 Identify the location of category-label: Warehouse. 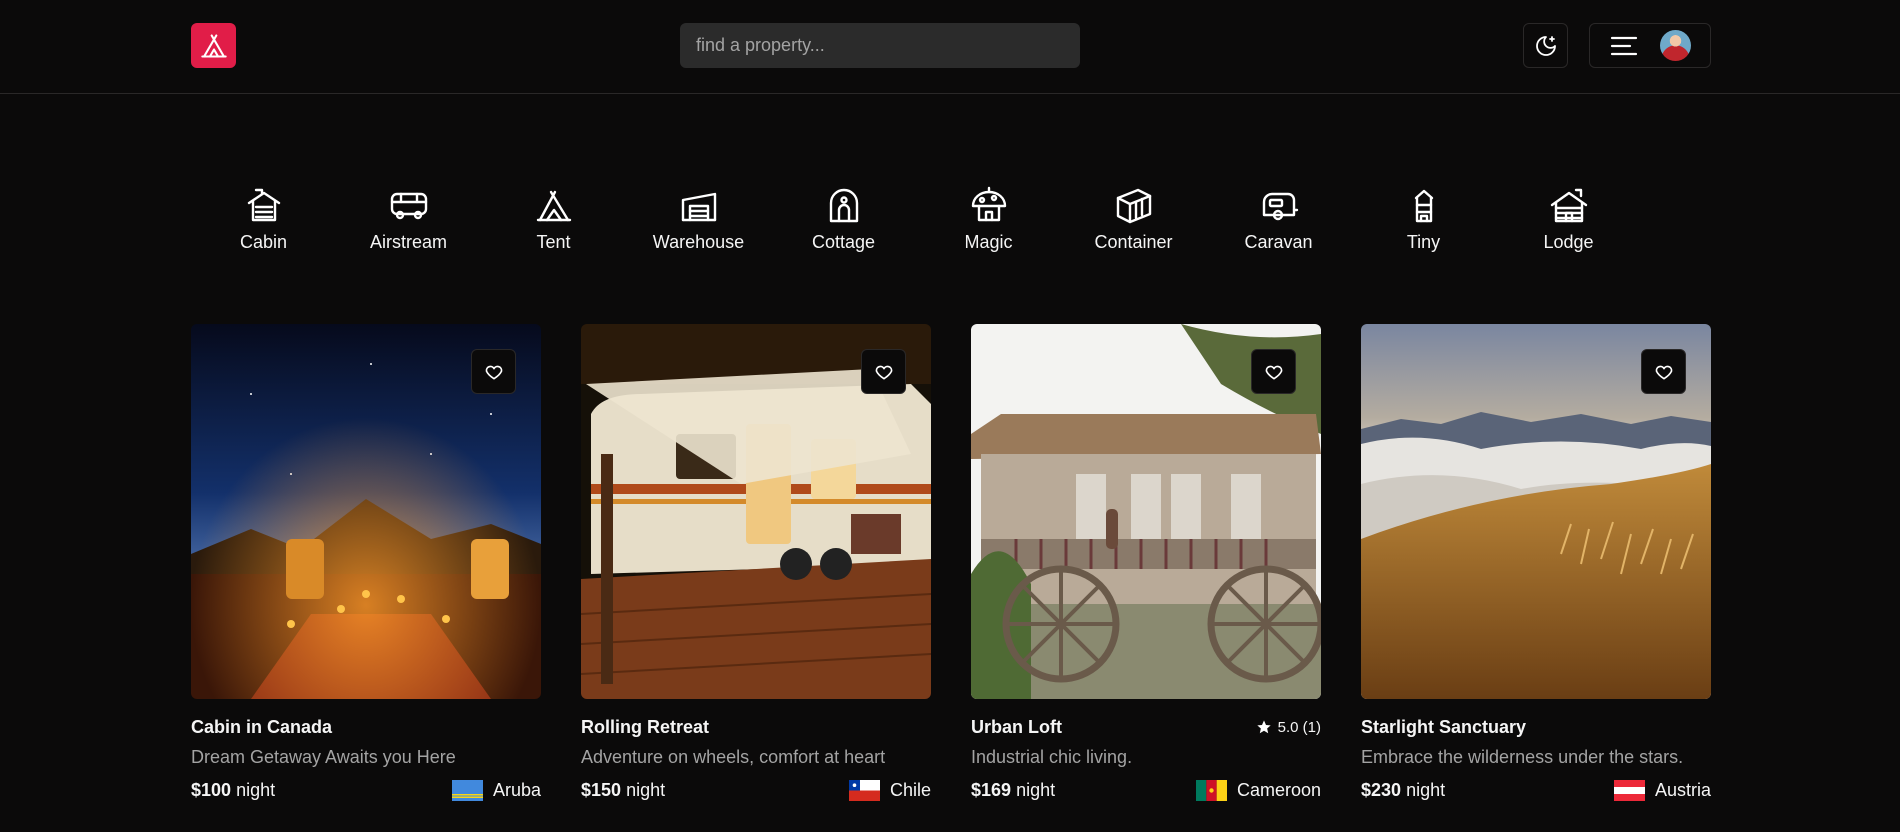
(698, 242).